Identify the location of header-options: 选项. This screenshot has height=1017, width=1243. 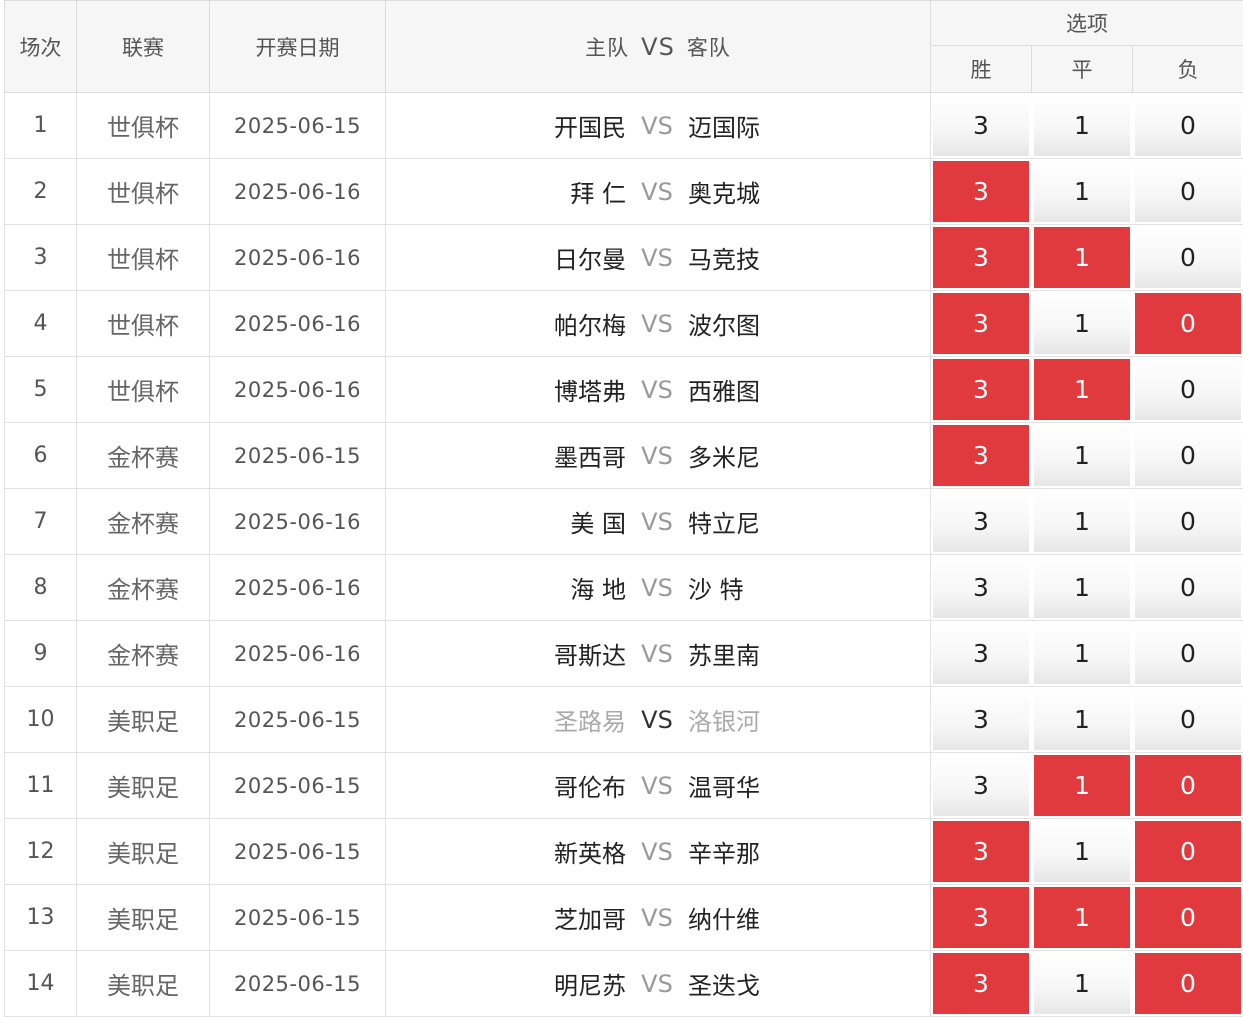
(1087, 23).